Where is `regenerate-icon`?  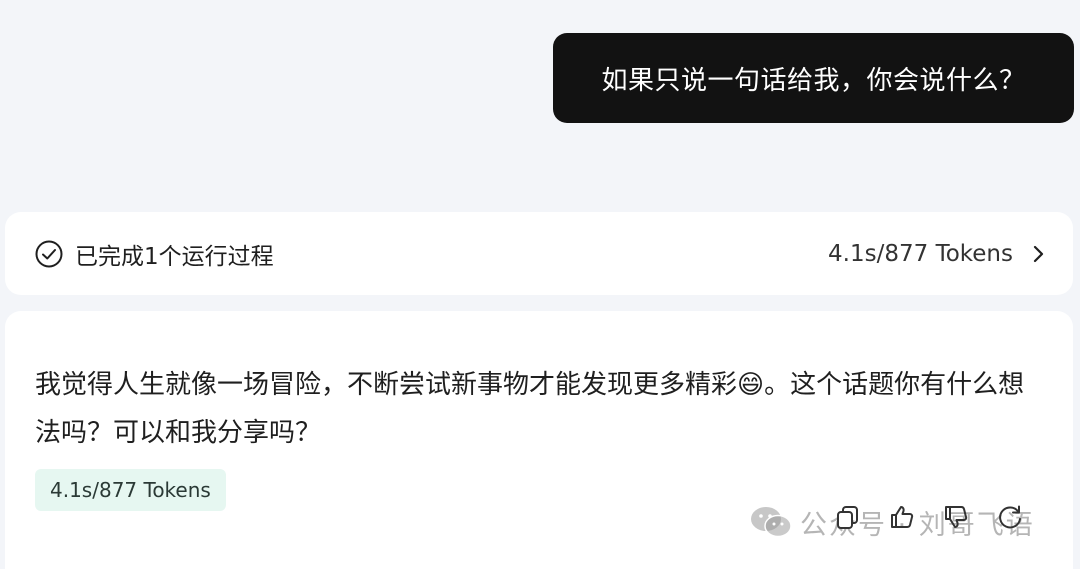 regenerate-icon is located at coordinates (1010, 517).